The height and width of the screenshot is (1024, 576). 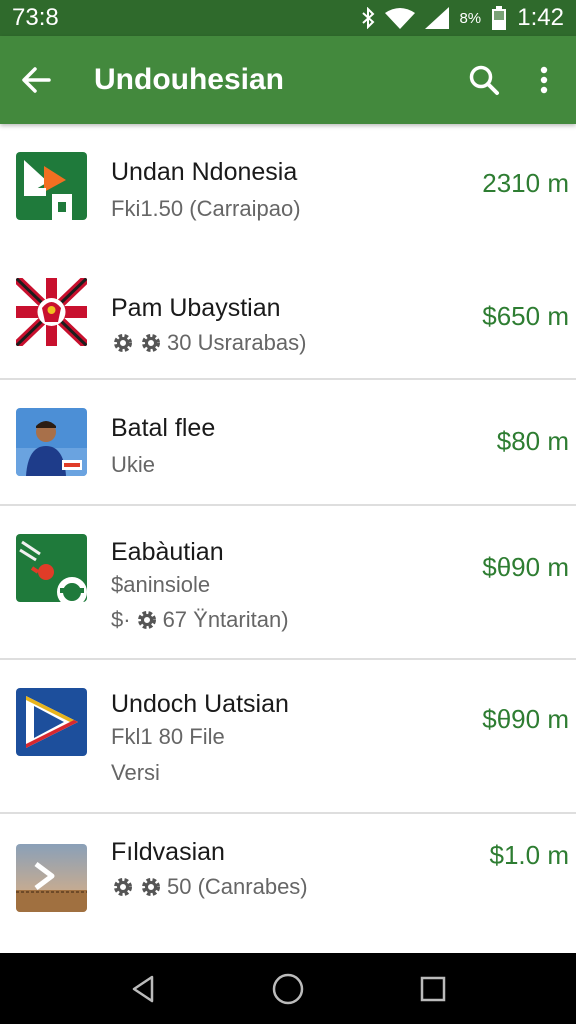 I want to click on triangle-back-icon, so click(x=142, y=988).